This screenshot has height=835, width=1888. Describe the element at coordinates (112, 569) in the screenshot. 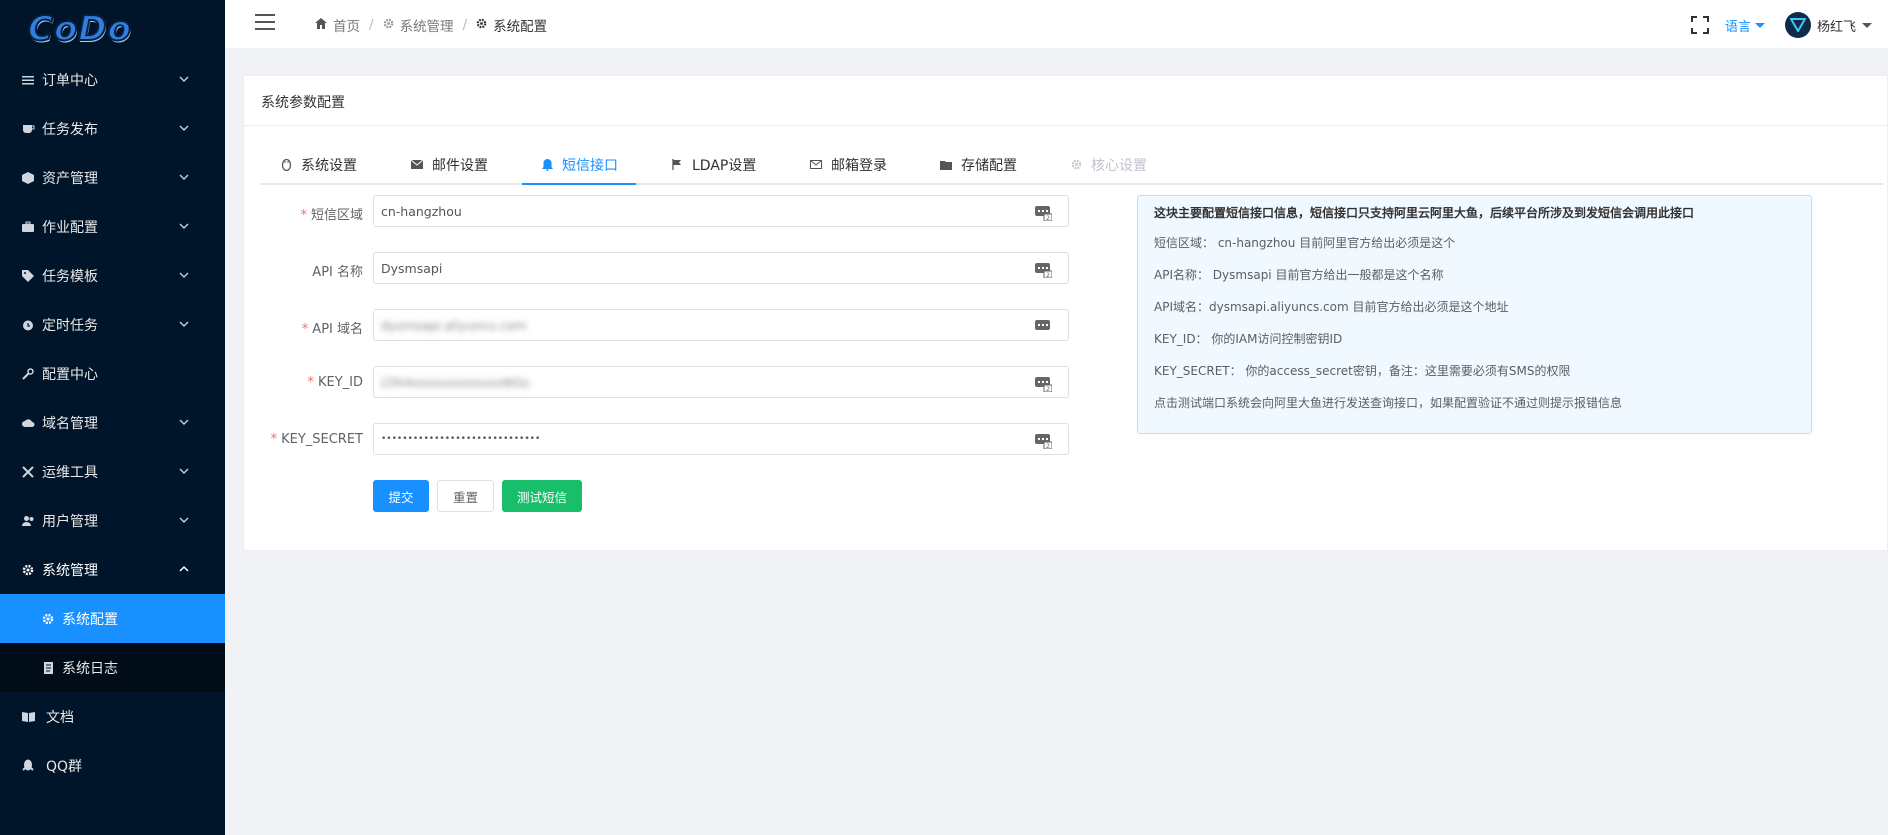

I see `sidebar-item-system-management: 系统管理` at that location.